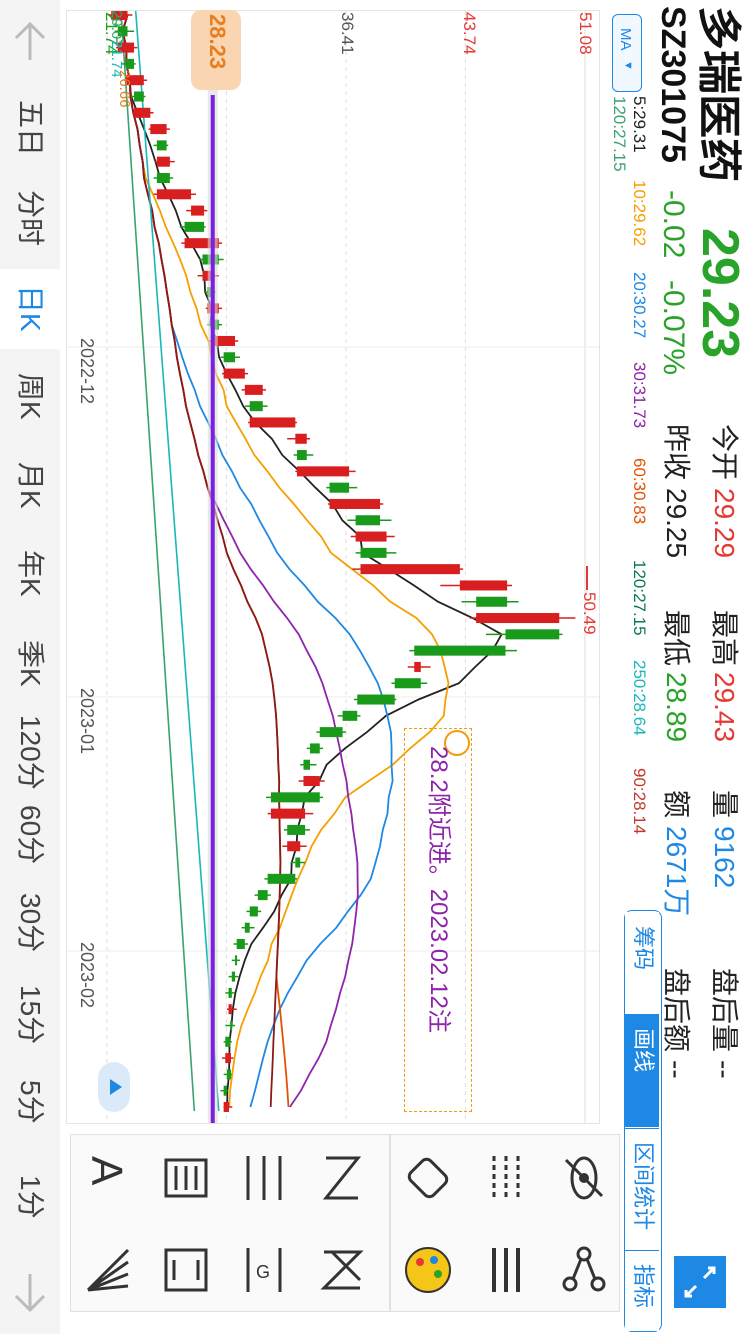  I want to click on timeframe-5: 年K, so click(30, 573).